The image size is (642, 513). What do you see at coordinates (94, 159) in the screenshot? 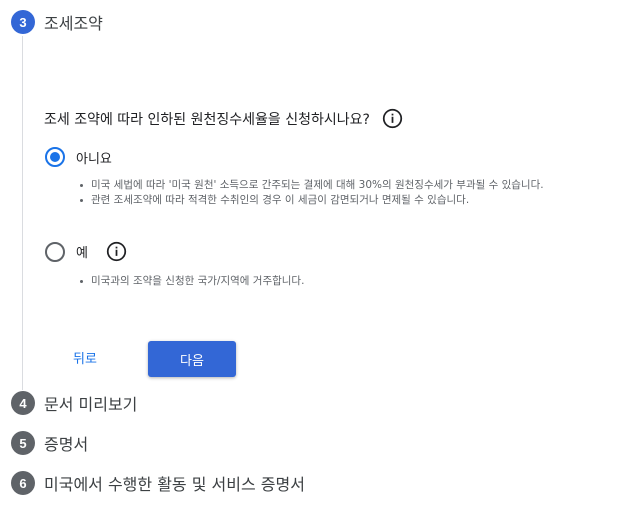
I see `option-no-label: 아니요` at bounding box center [94, 159].